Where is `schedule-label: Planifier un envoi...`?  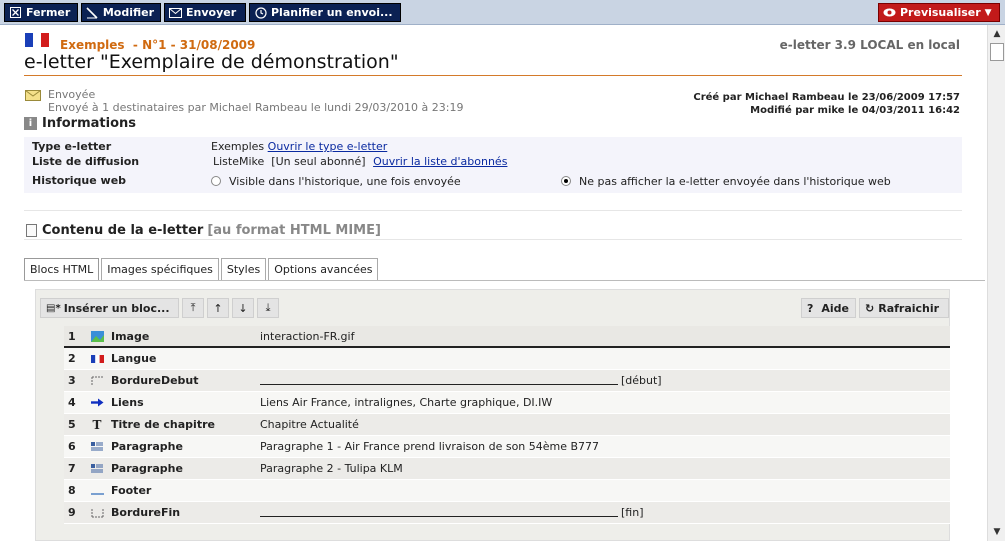 schedule-label: Planifier un envoi... is located at coordinates (332, 12).